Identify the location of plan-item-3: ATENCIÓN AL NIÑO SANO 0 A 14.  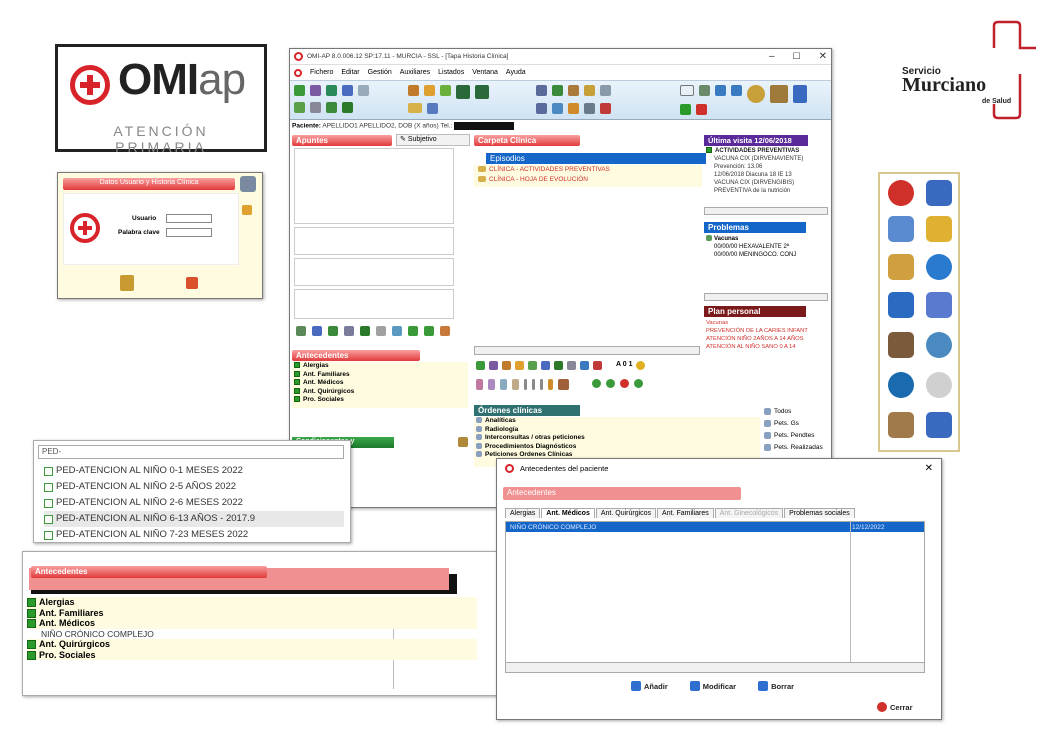
(768, 347).